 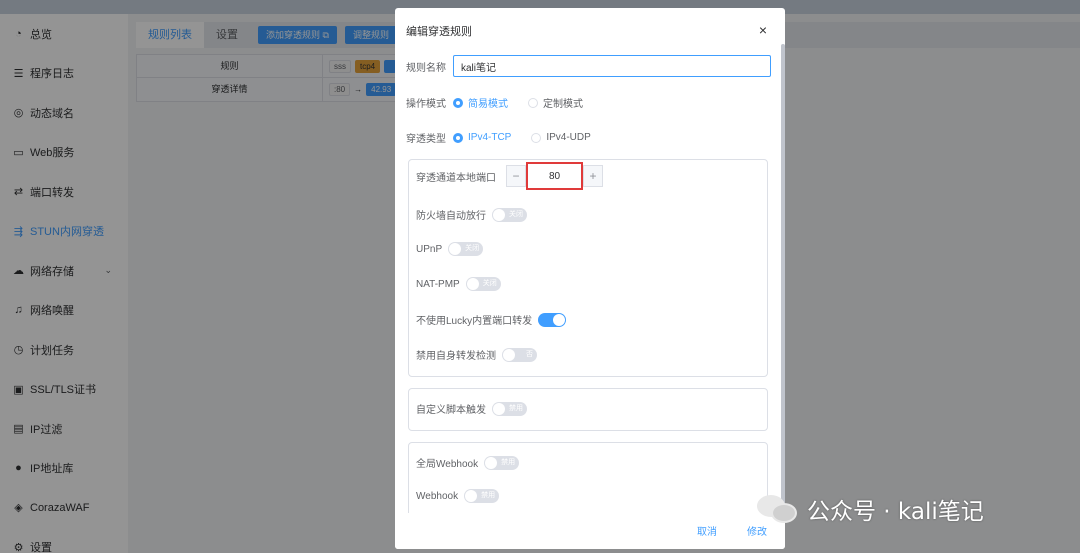 I want to click on increment-button: +, so click(x=593, y=176).